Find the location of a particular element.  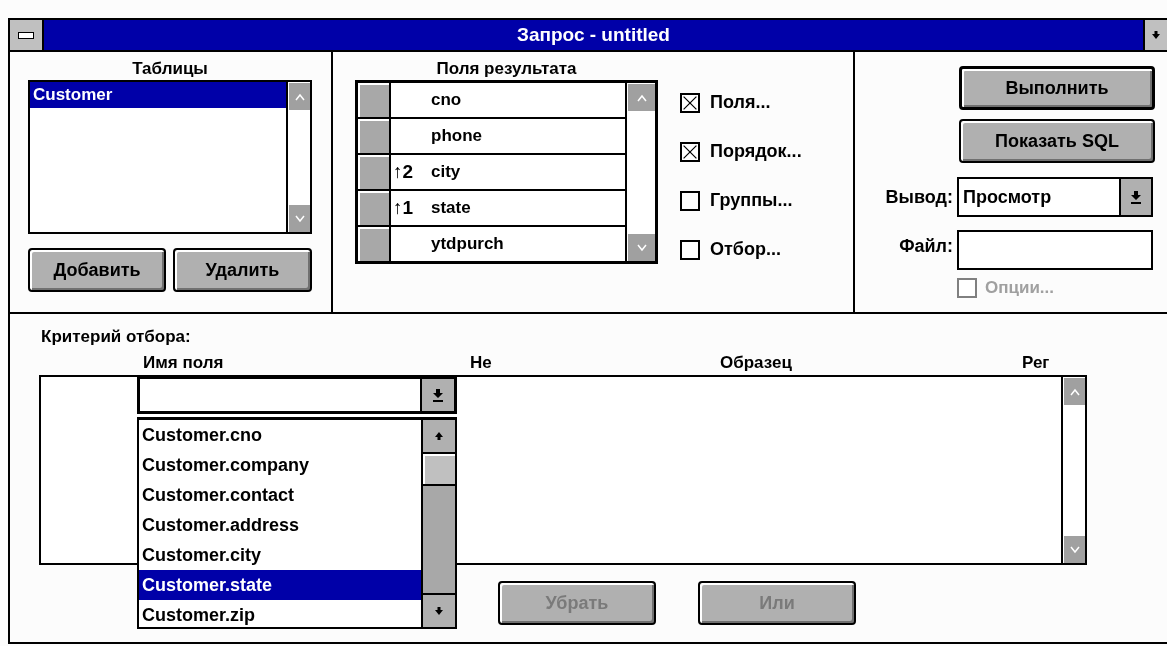

column-header: Не is located at coordinates (481, 362).